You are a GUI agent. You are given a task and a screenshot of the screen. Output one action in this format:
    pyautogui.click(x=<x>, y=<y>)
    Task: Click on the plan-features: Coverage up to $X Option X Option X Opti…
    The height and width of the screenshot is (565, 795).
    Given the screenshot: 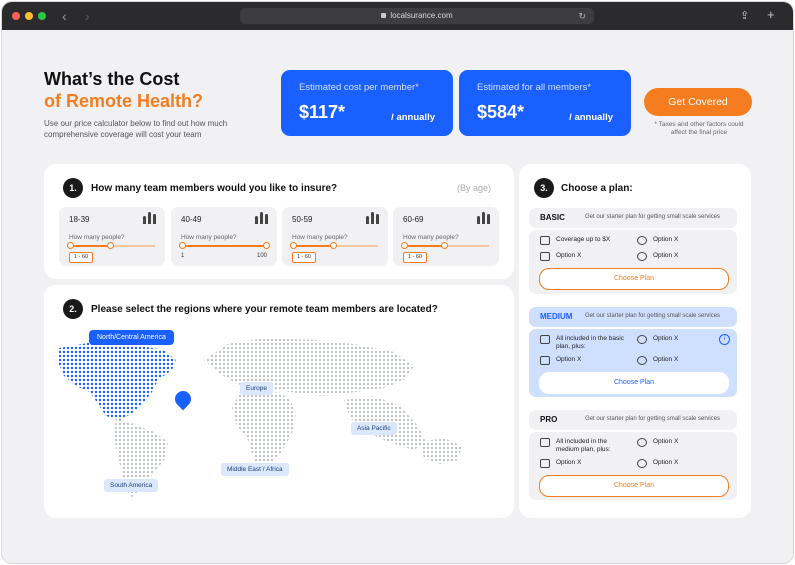 What is the action you would take?
    pyautogui.click(x=633, y=262)
    